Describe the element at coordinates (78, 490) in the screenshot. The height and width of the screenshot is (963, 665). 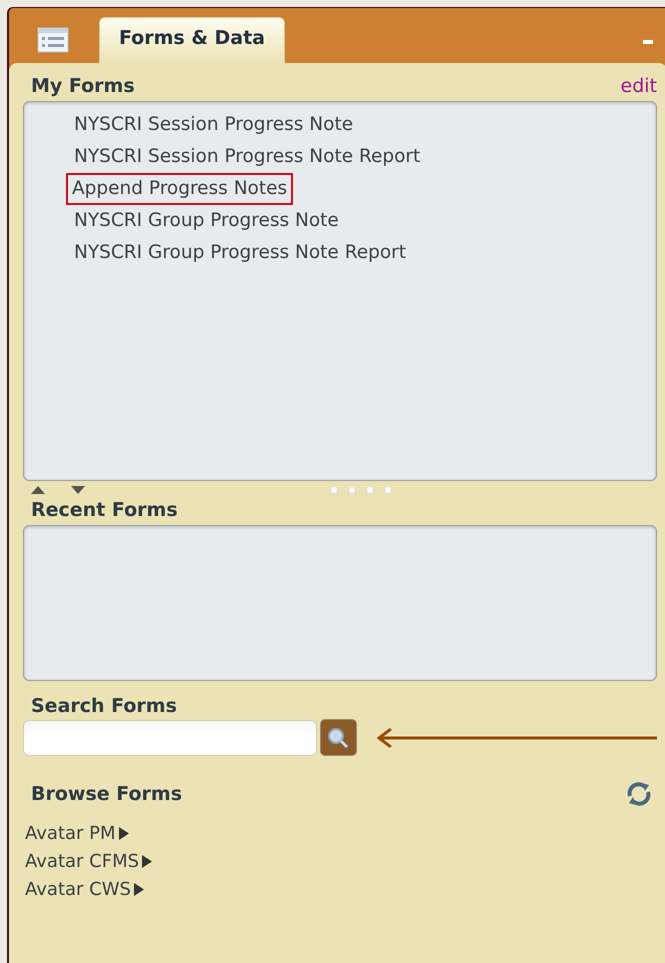
I see `down-triangle-icon` at that location.